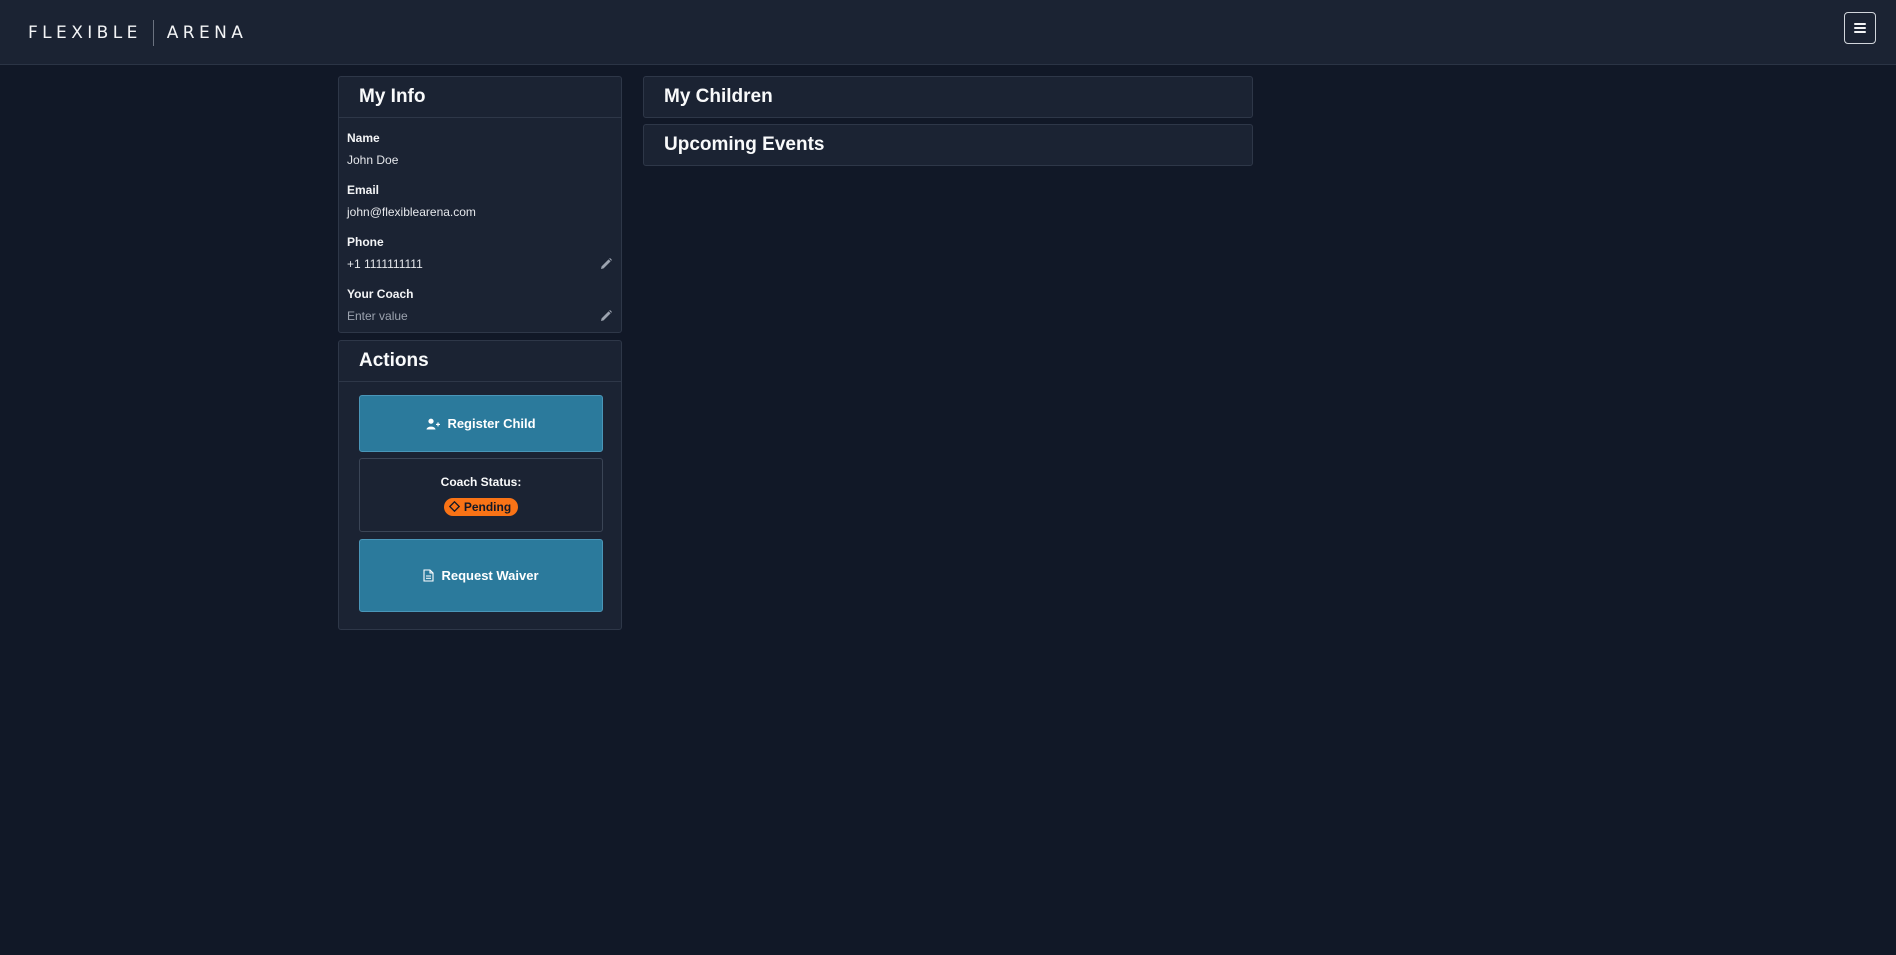 Image resolution: width=1896 pixels, height=955 pixels. Describe the element at coordinates (481, 495) in the screenshot. I see `coach-status-panel: Coach Status: Pending` at that location.